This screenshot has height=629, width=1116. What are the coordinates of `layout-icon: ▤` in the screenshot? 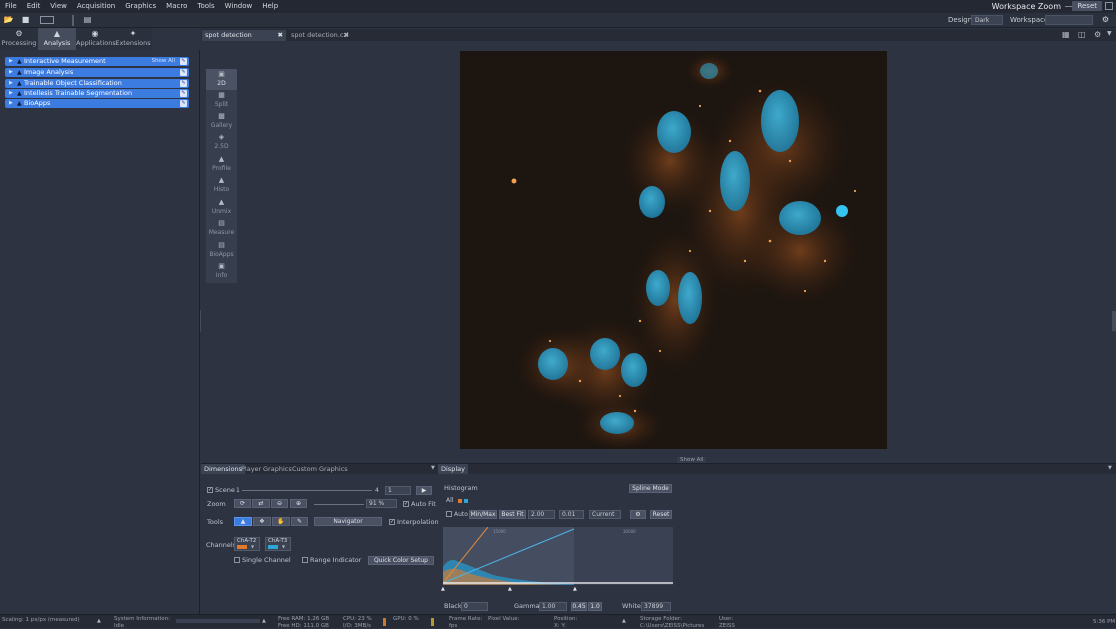 It's located at (87, 20).